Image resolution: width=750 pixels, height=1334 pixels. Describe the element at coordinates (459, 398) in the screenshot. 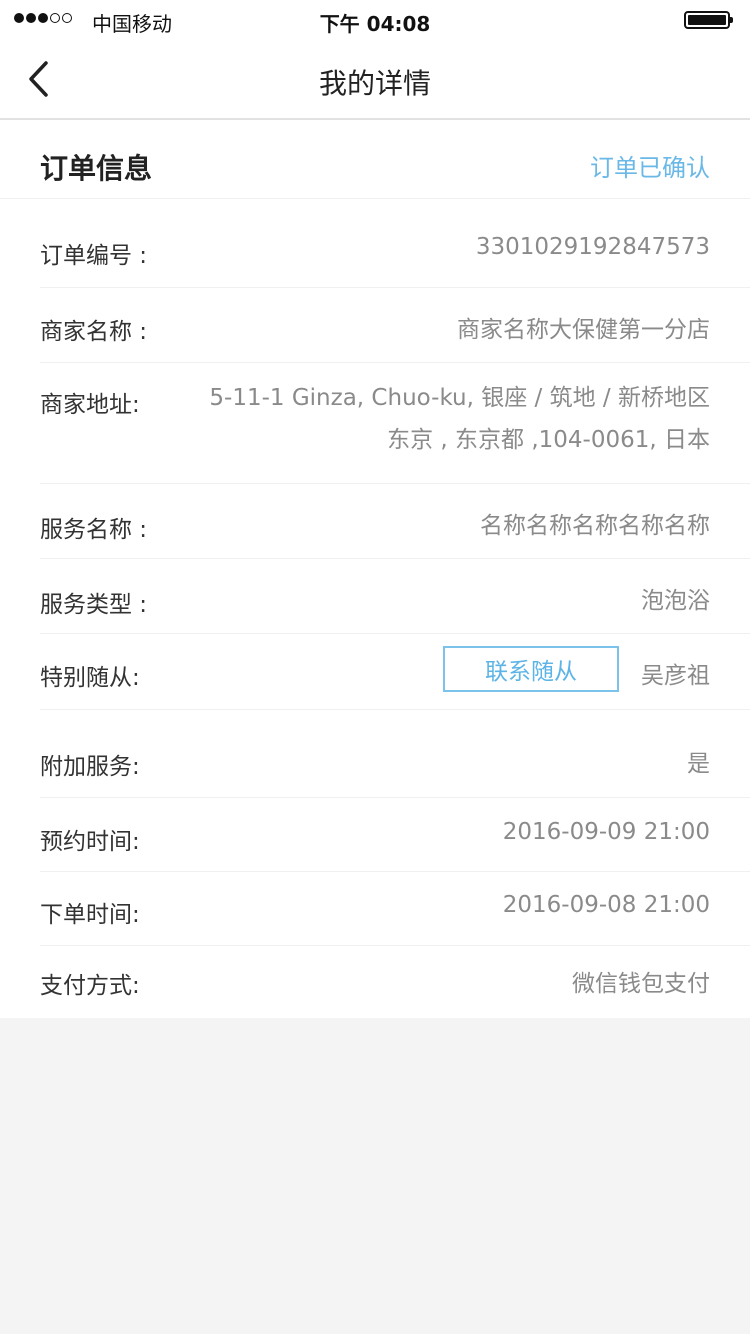

I see `merchant-address-line1: 5-11-1 Ginza, Chuo-ku, 银座 / 筑地 / 新桥地区` at that location.